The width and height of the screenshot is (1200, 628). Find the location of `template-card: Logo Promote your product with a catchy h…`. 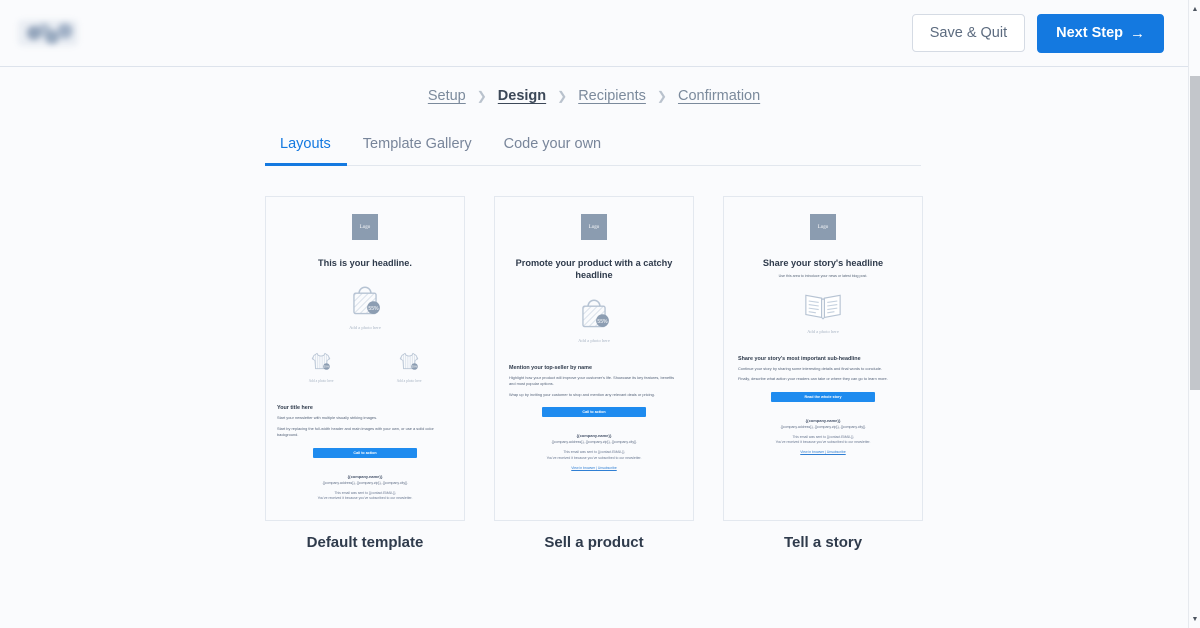

template-card: Logo Promote your product with a catchy h… is located at coordinates (594, 373).